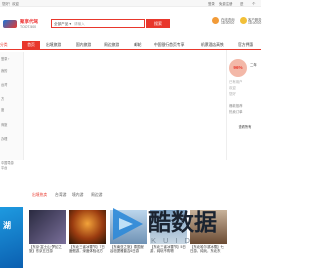 The height and width of the screenshot is (268, 320). What do you see at coordinates (79, 24) in the screenshot?
I see `search-input: 请输入` at bounding box center [79, 24].